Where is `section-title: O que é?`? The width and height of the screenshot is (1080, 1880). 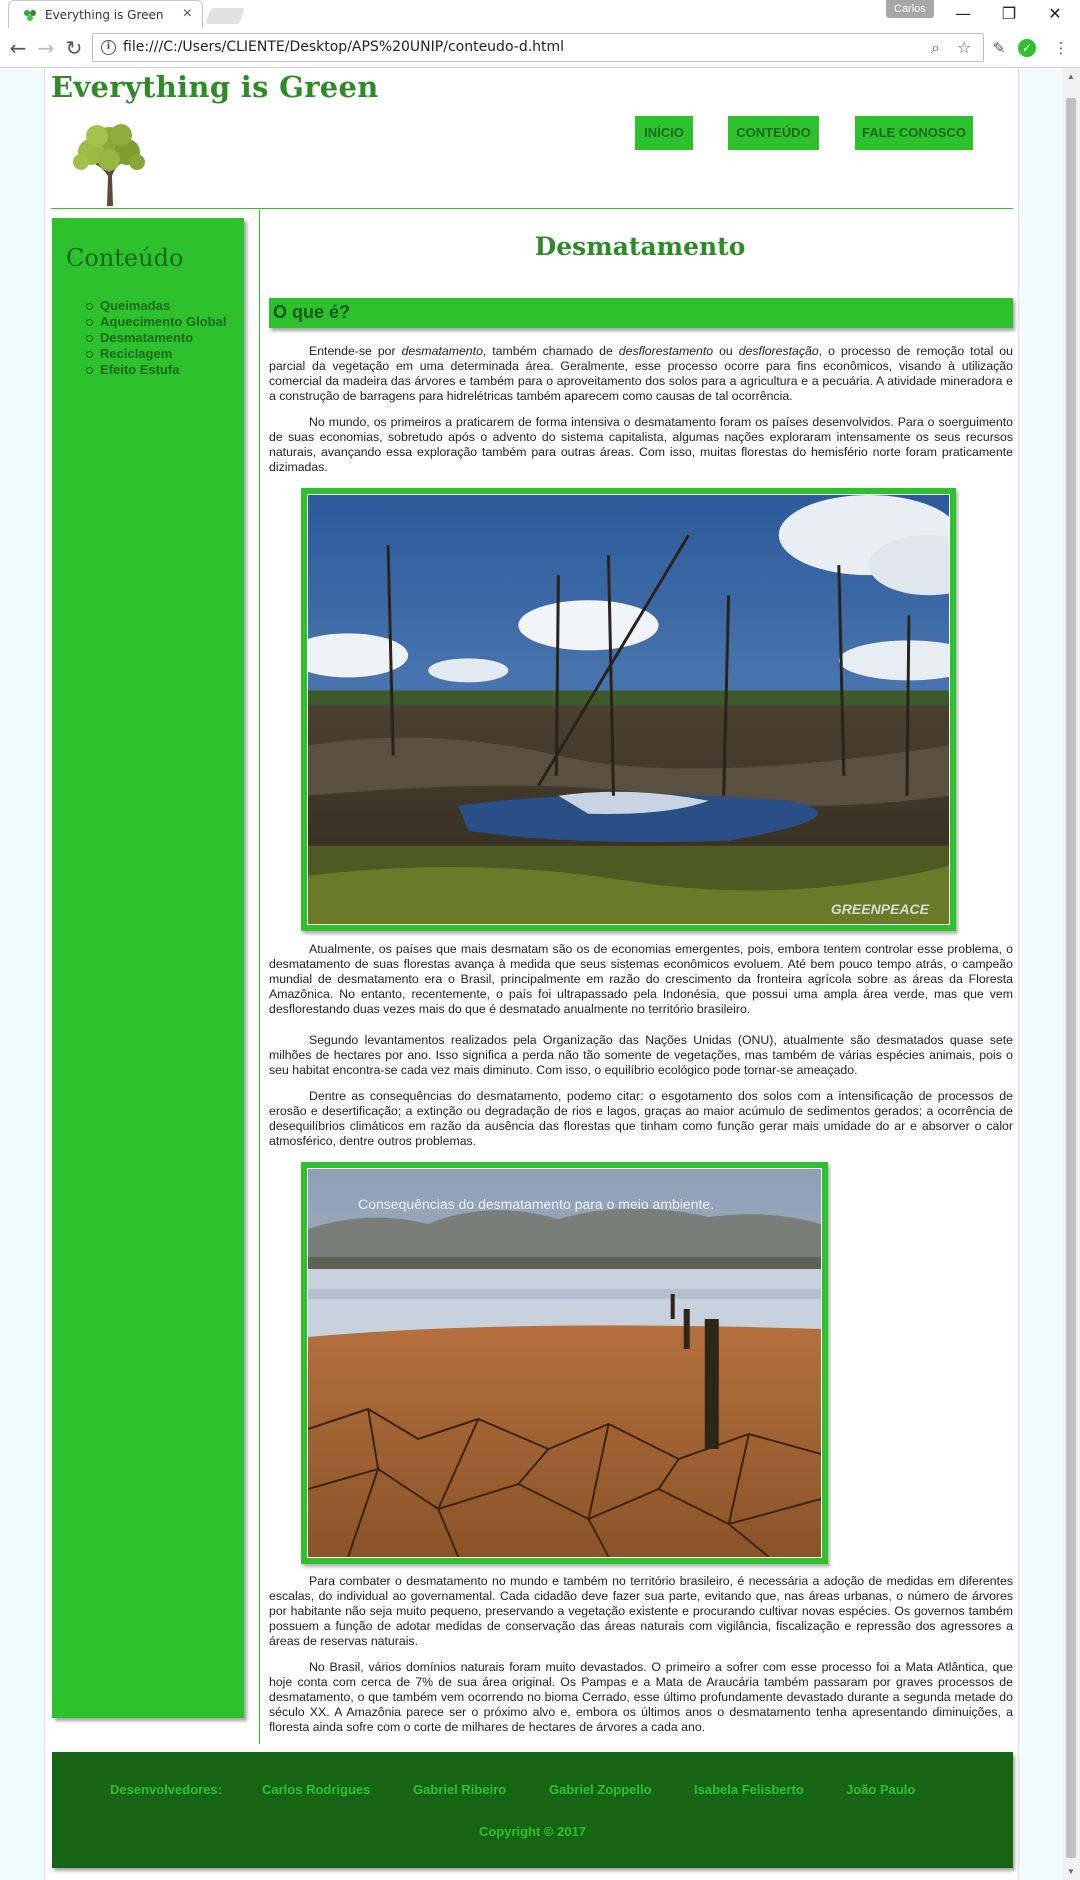 section-title: O que é? is located at coordinates (312, 312).